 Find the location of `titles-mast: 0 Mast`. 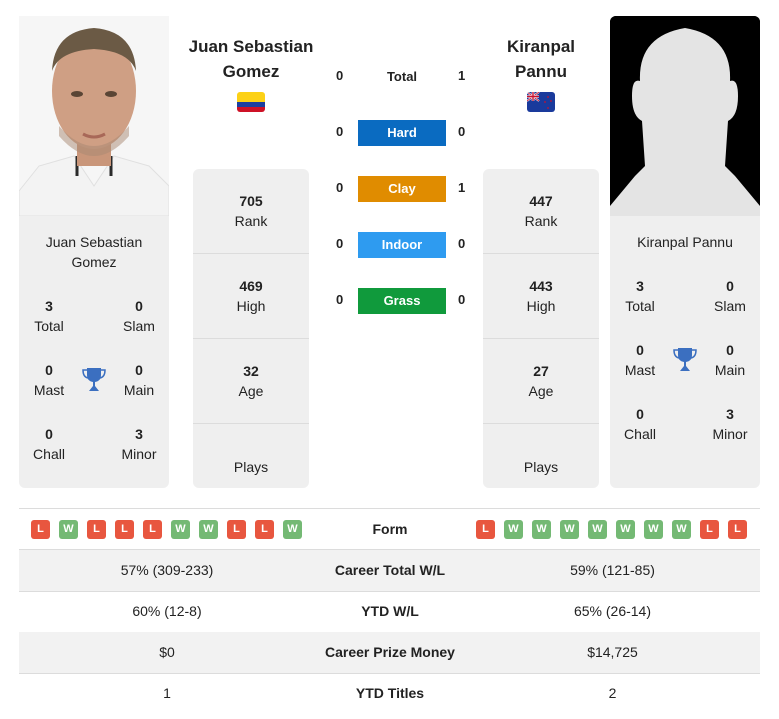

titles-mast: 0 Mast is located at coordinates (640, 360).